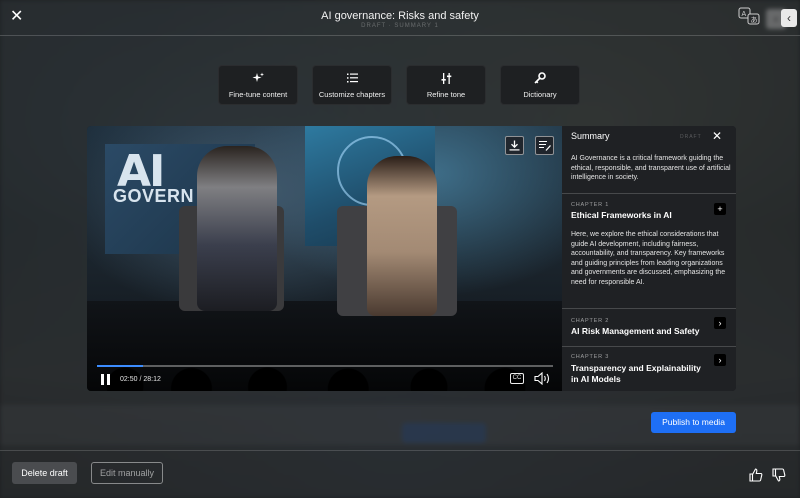 The image size is (800, 498). I want to click on download-button, so click(514, 145).